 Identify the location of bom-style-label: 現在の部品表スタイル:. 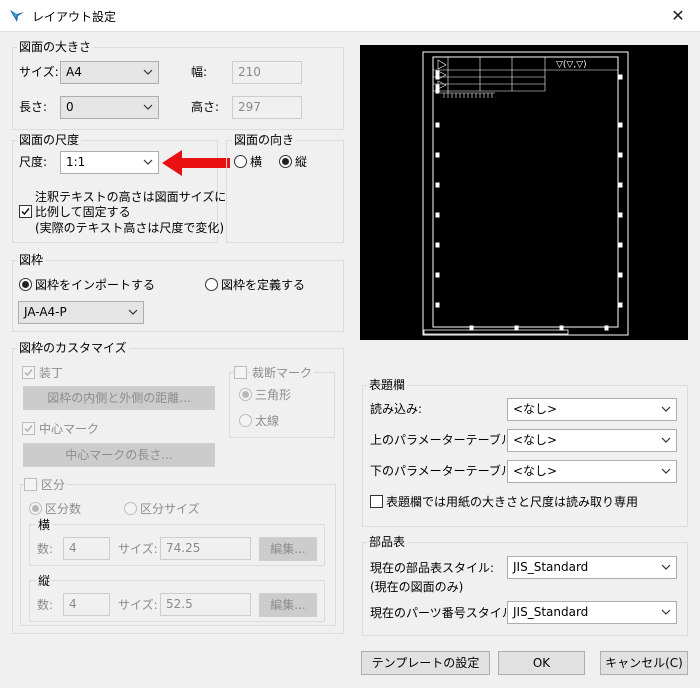
(432, 568).